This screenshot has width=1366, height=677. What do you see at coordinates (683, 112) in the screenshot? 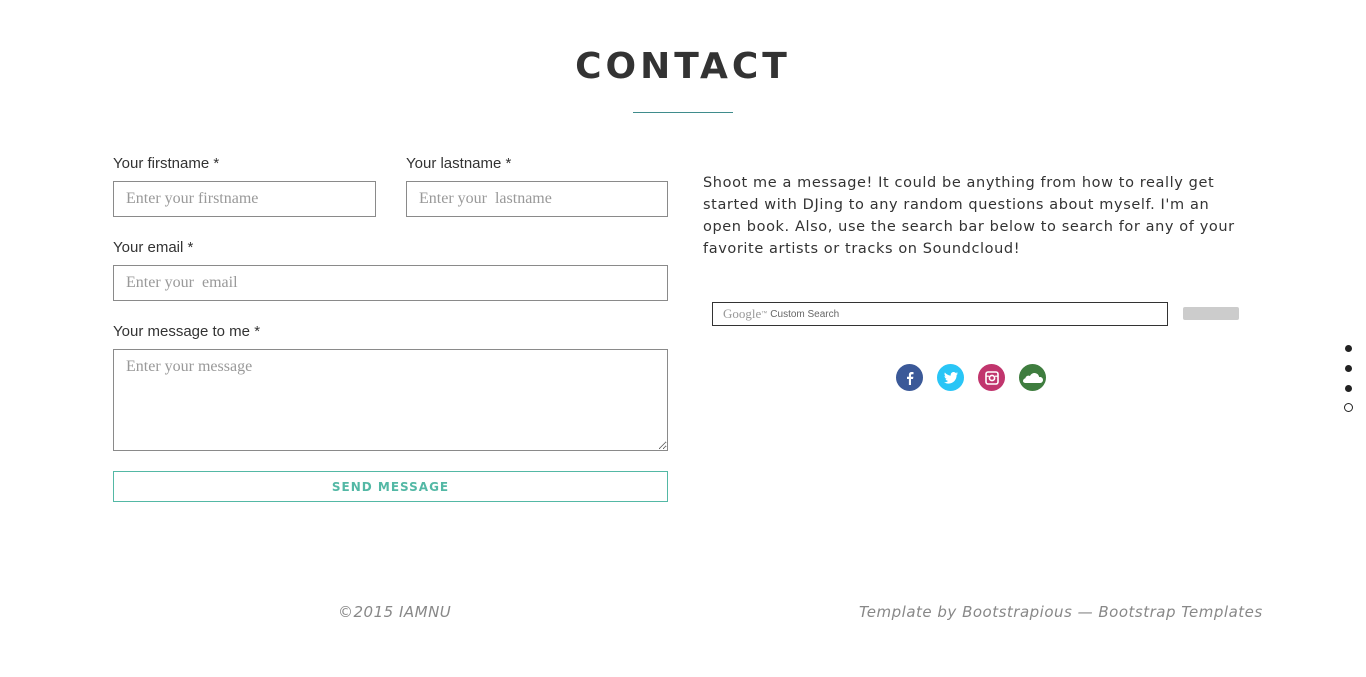
I see `title-divider` at bounding box center [683, 112].